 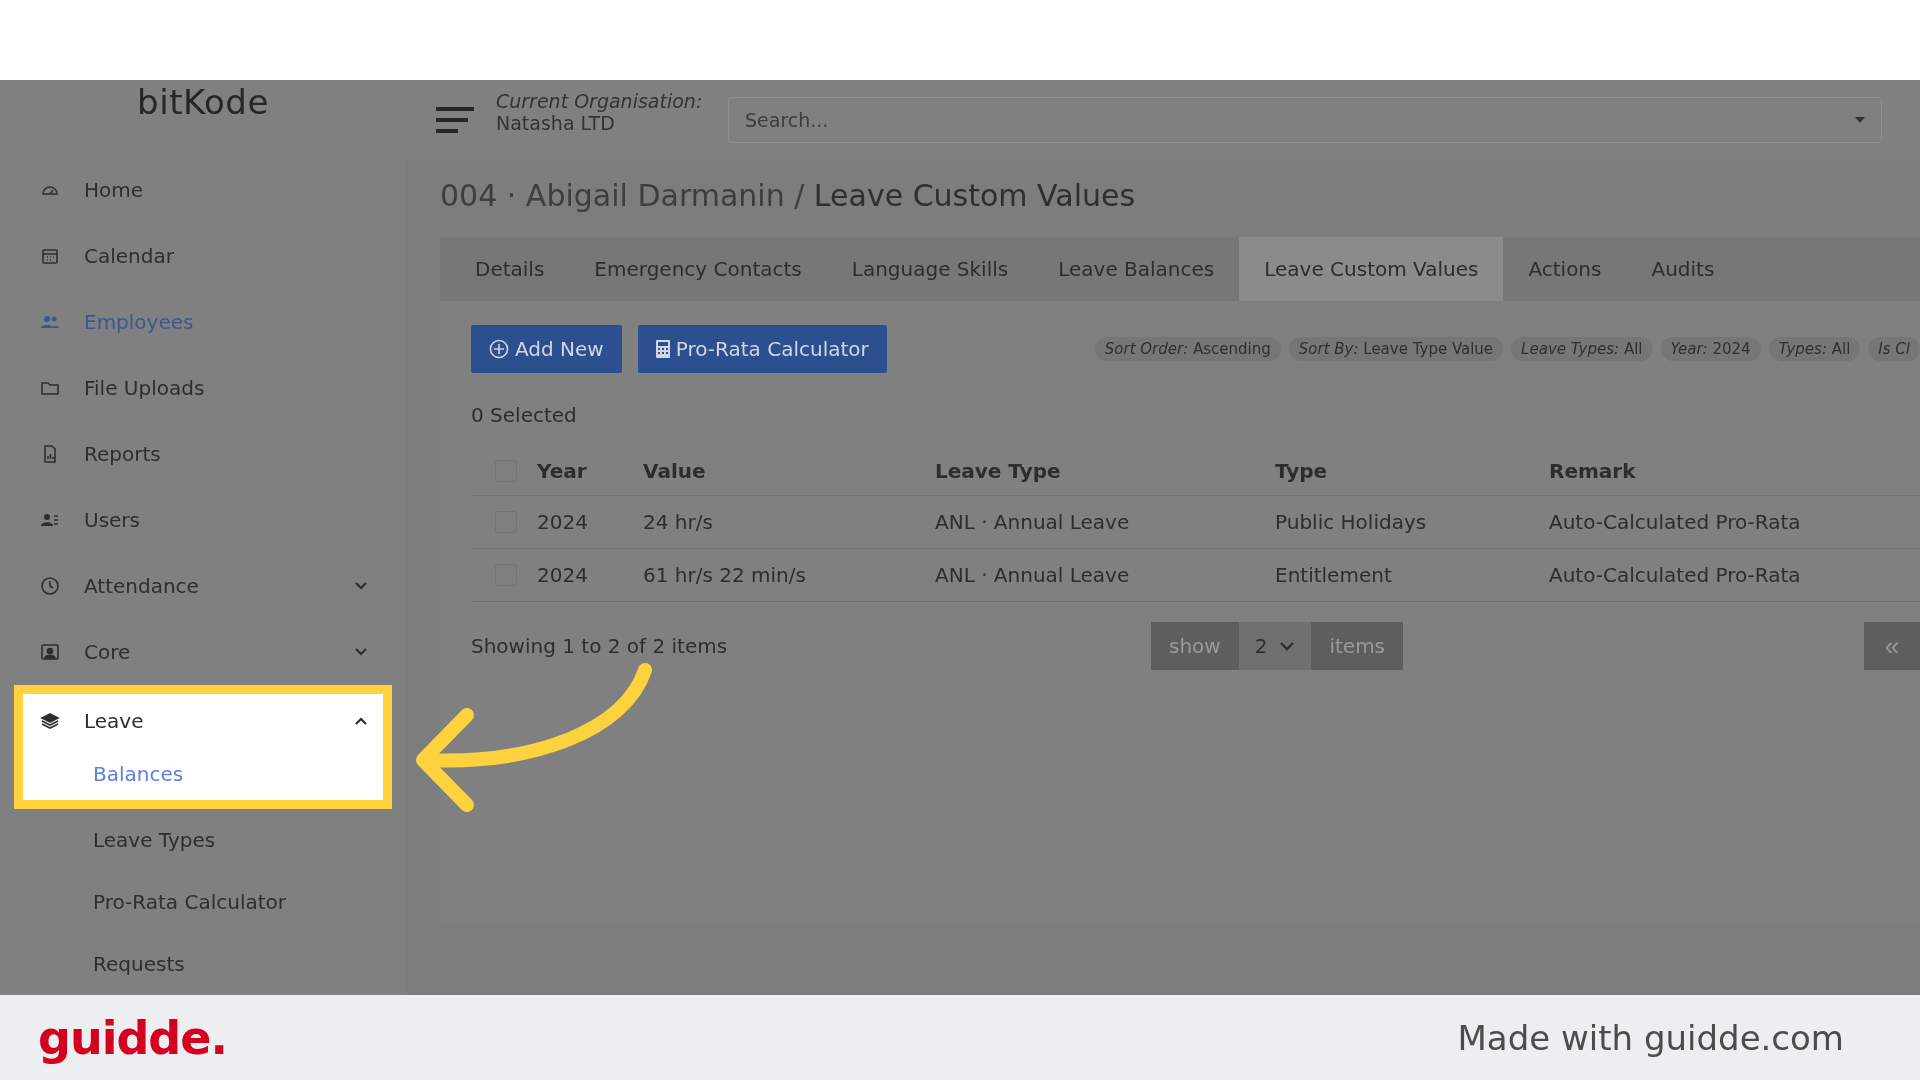 I want to click on pagination-summary: Showing 1 to 2 of 2 items, so click(x=600, y=646).